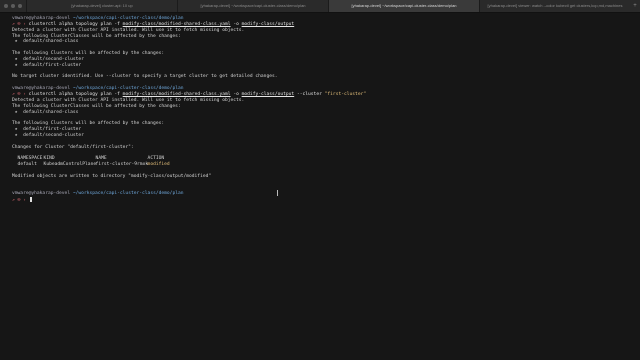 The height and width of the screenshot is (360, 640). What do you see at coordinates (635, 6) in the screenshot?
I see `new-tab-button: +` at bounding box center [635, 6].